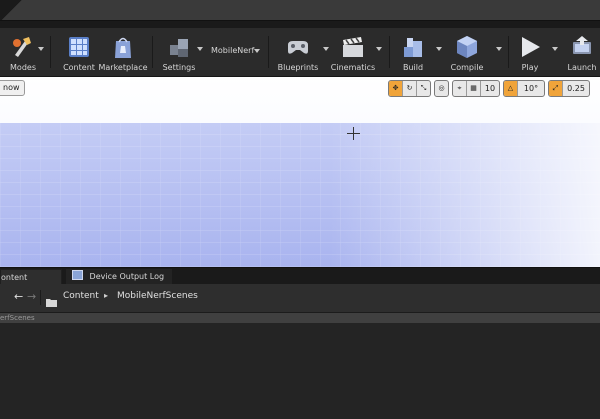 The height and width of the screenshot is (419, 600). Describe the element at coordinates (379, 49) in the screenshot. I see `cinematics-dropdown-arrow` at that location.